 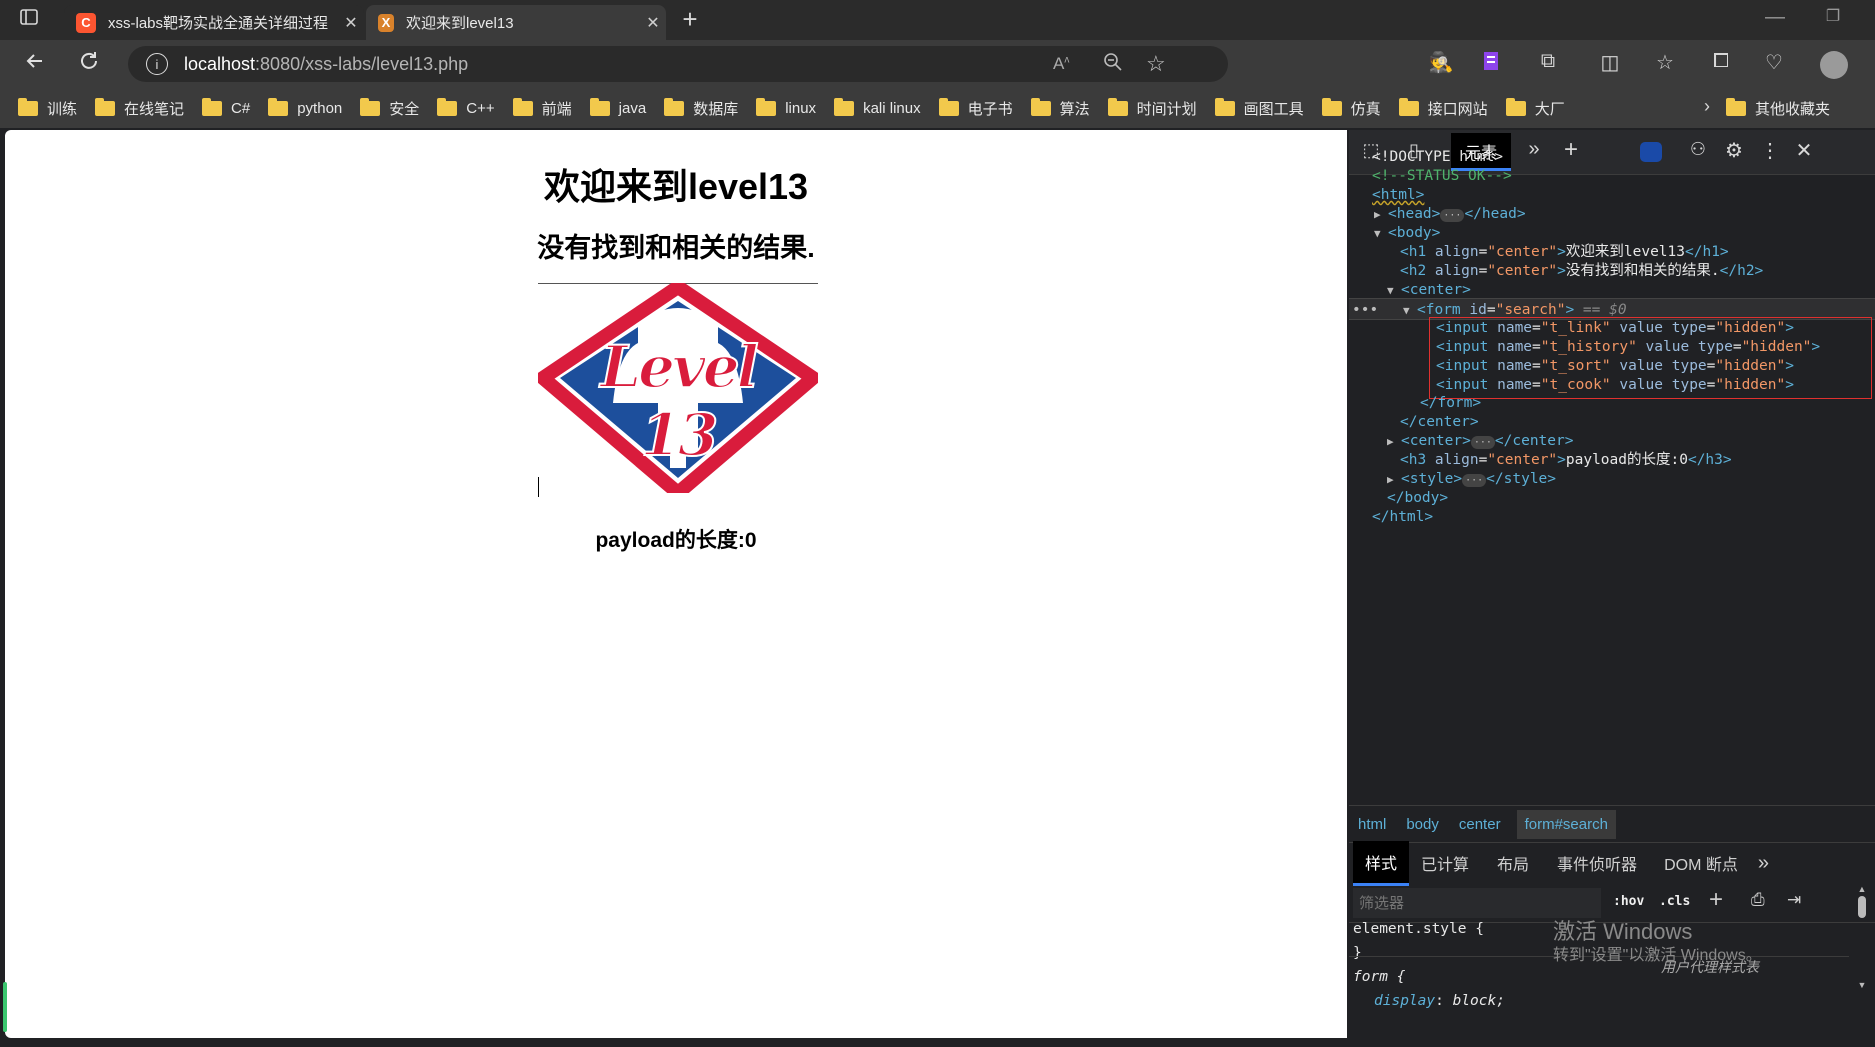 What do you see at coordinates (1259, 108) in the screenshot?
I see `bookmark-folder: 画图工具` at bounding box center [1259, 108].